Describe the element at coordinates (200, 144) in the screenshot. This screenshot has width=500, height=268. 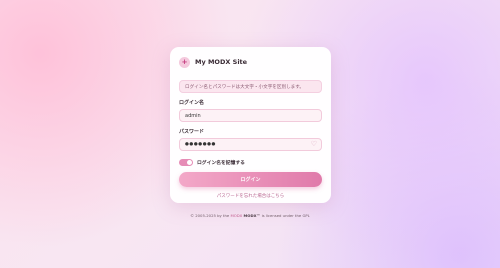
I see `password-input: ●●●●●●●` at that location.